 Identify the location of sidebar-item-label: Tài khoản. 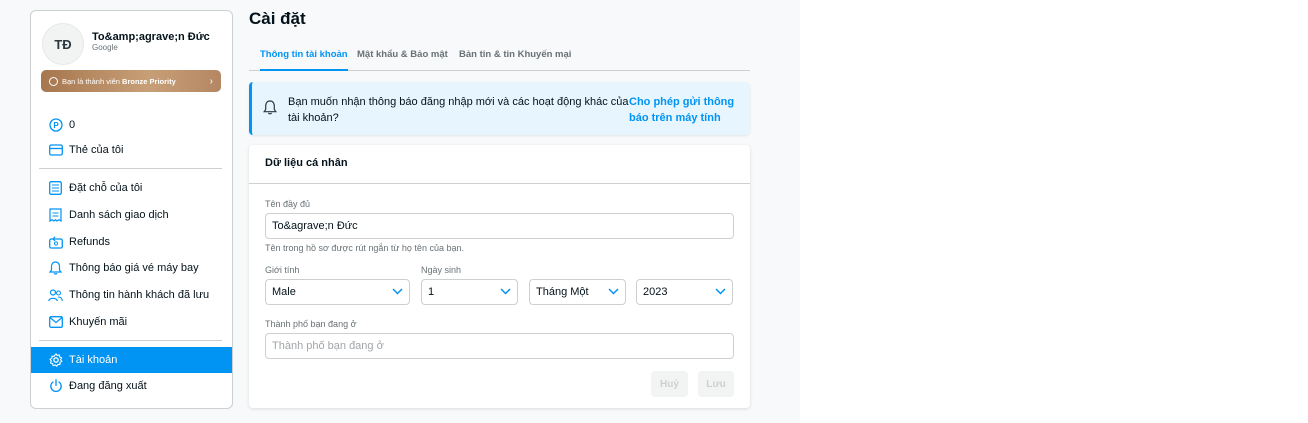
(93, 360).